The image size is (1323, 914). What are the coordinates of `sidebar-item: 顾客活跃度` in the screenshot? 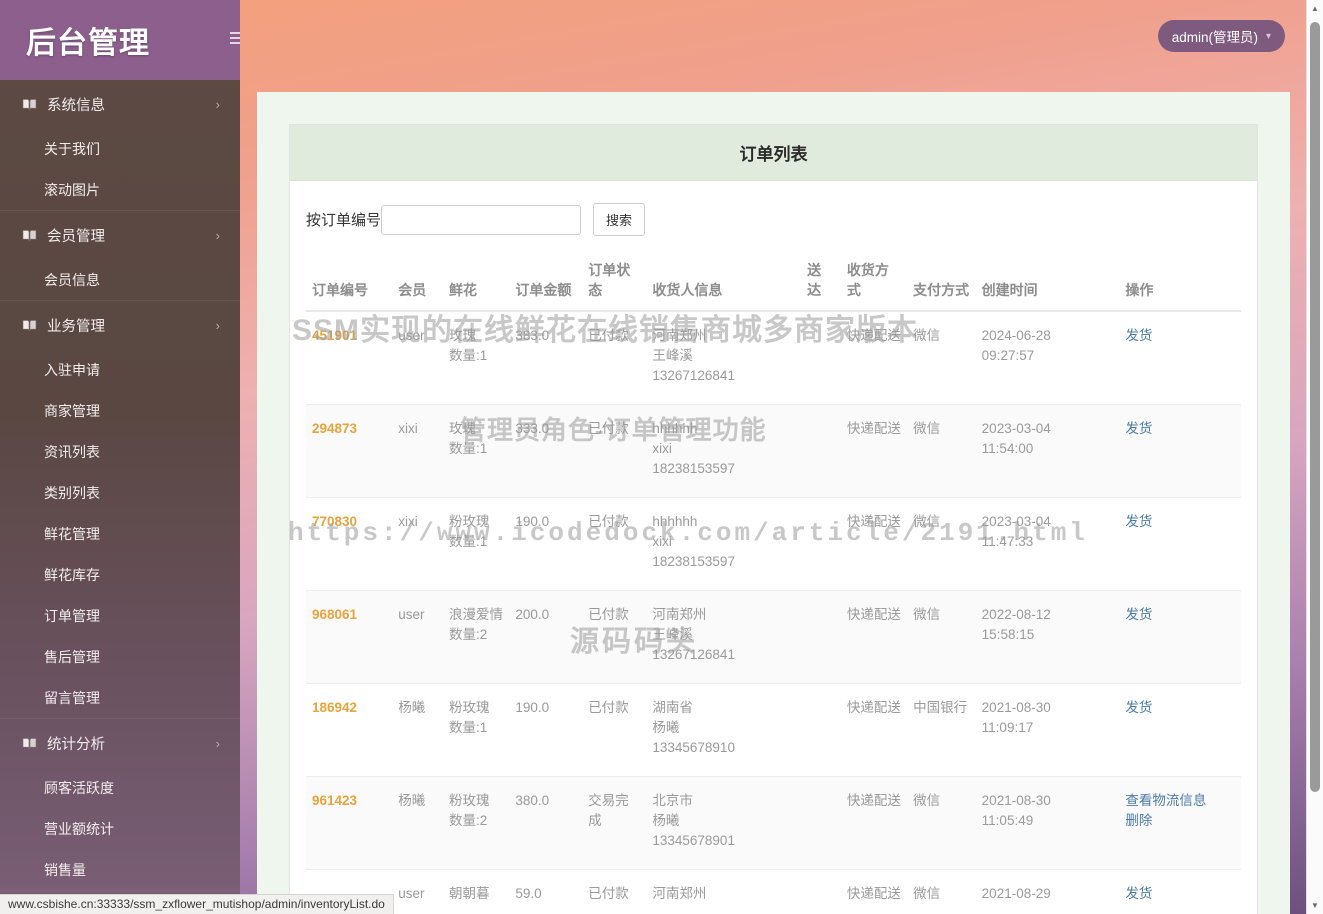 It's located at (120, 787).